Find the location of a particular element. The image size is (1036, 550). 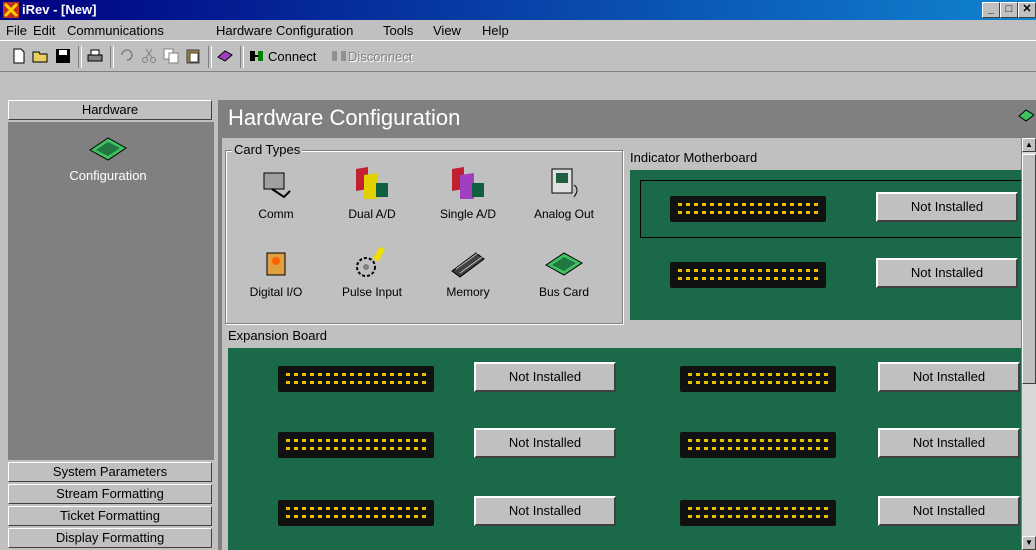

nav-system-parameters-button: System Parameters is located at coordinates (110, 472).